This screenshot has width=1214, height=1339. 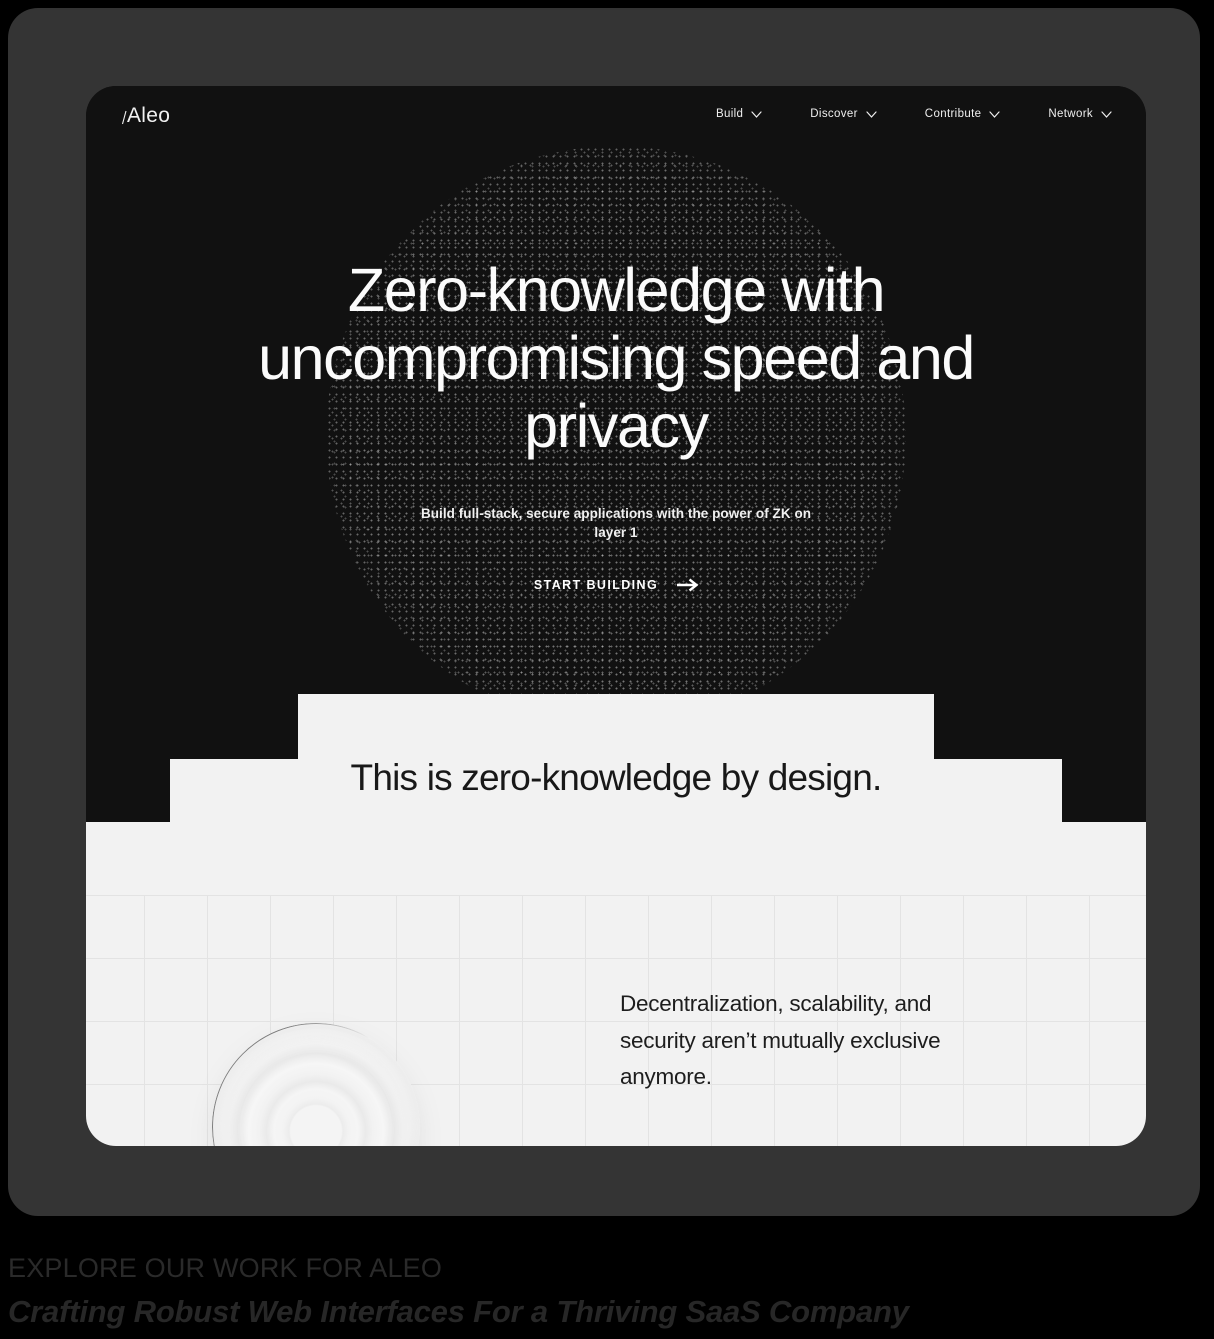 I want to click on caption-kicker: EXPLORE OUR WORK FOR ALEO, so click(x=225, y=1268).